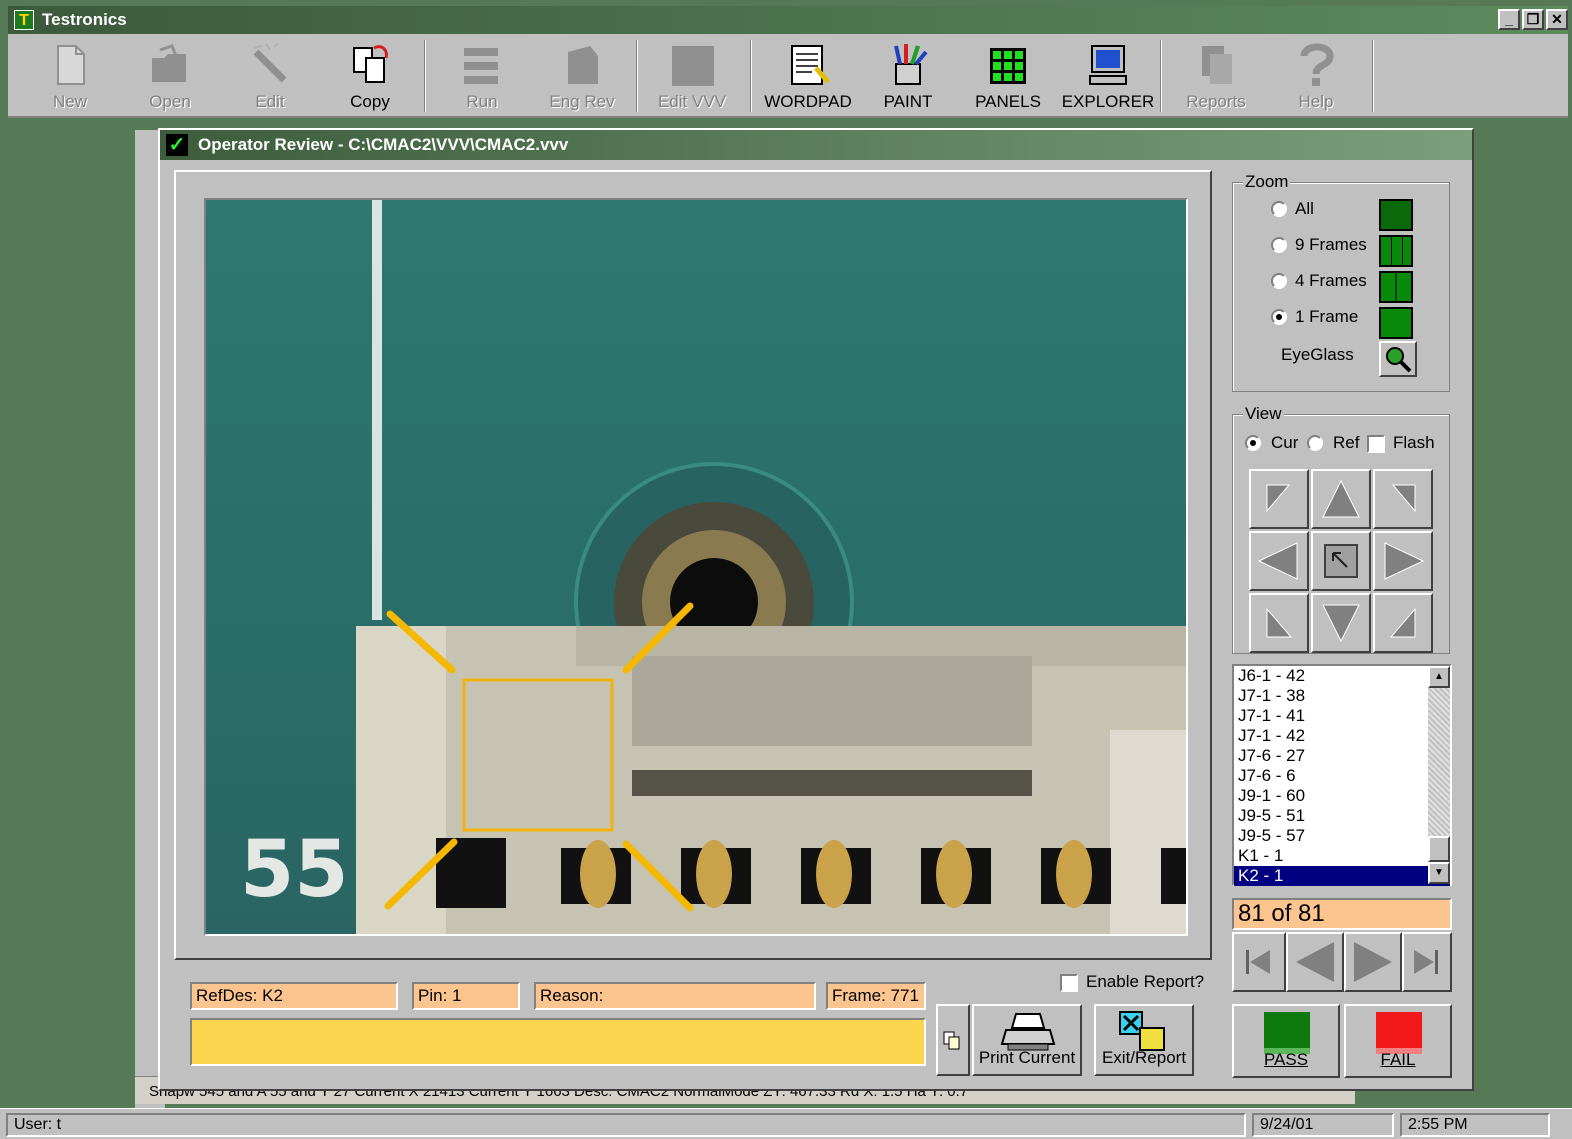 Image resolution: width=1572 pixels, height=1139 pixels. I want to click on copy-notes-button, so click(953, 1040).